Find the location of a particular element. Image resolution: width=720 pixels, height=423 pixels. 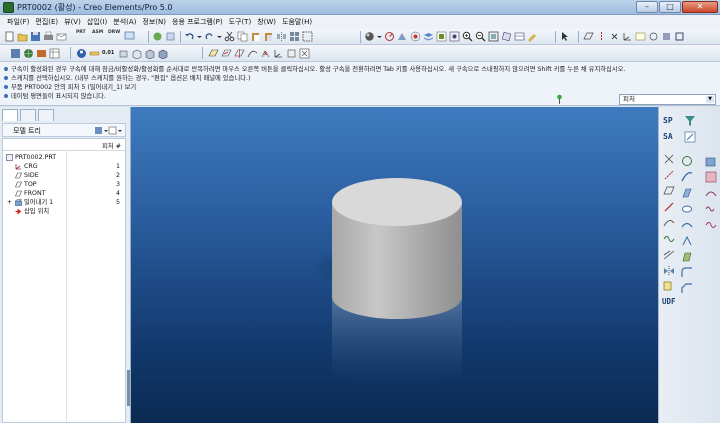

menu-edit: 편집(E) is located at coordinates (46, 22).